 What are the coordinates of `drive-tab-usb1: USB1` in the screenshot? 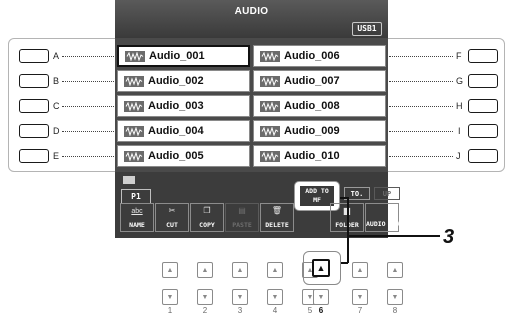 It's located at (367, 29).